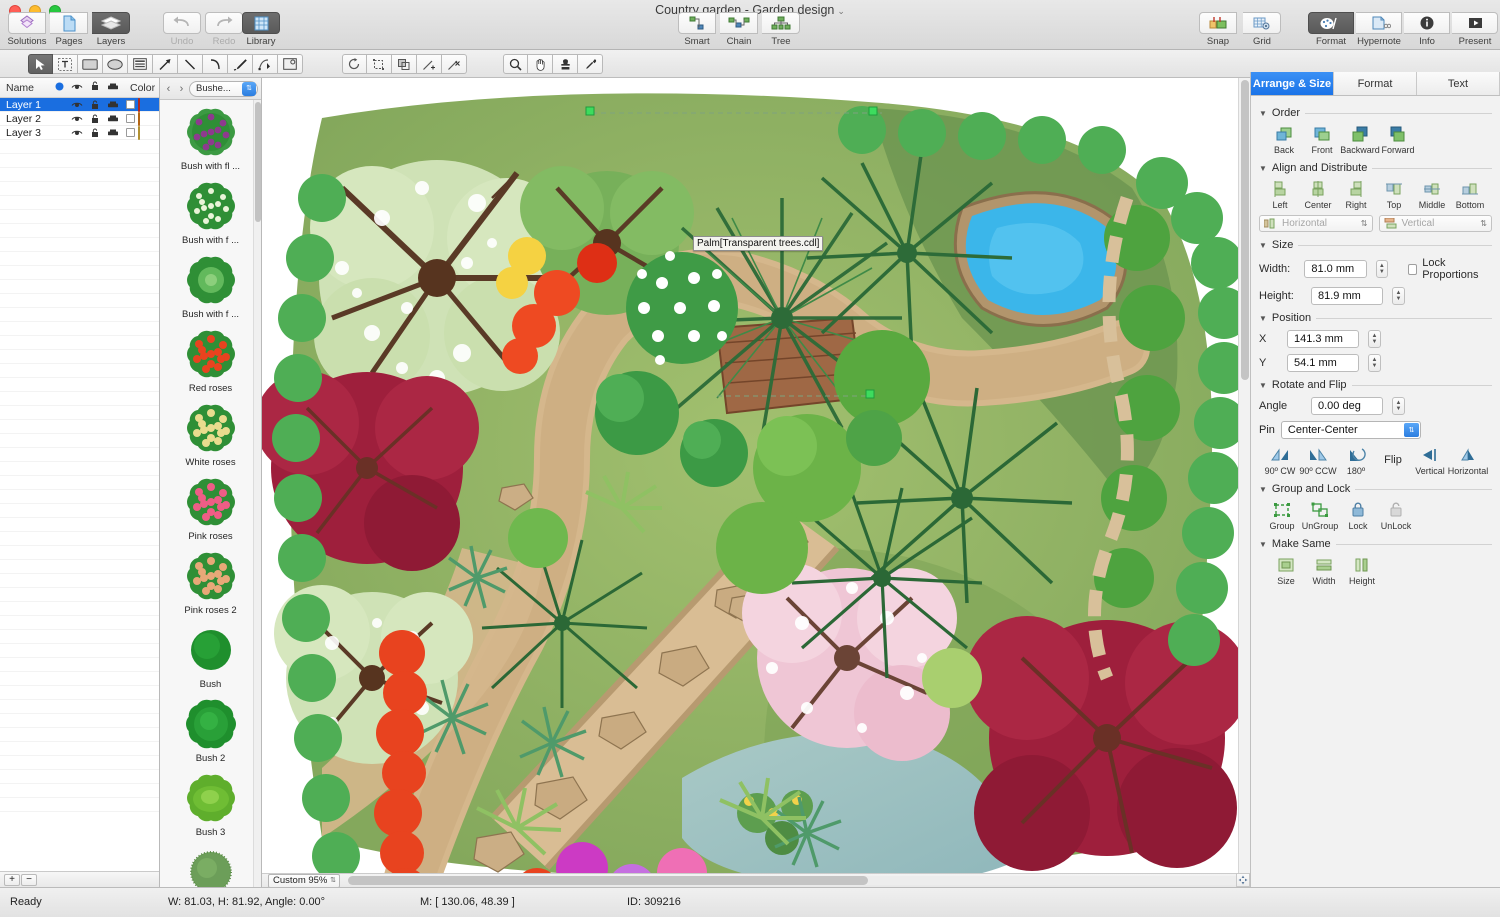 This screenshot has height=917, width=1500. Describe the element at coordinates (95, 105) in the screenshot. I see `layer-lock-icon` at that location.